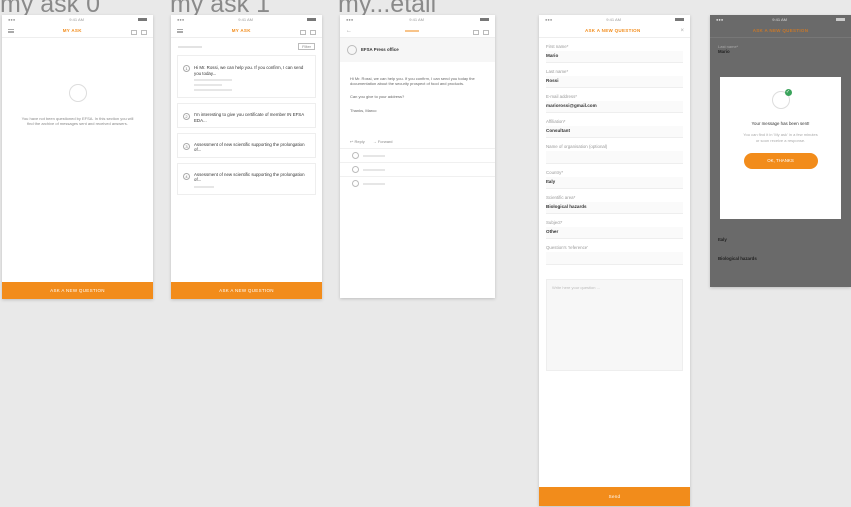 This screenshot has width=851, height=507. Describe the element at coordinates (577, 146) in the screenshot. I see `field-label: Name of organisation (optional)` at that location.